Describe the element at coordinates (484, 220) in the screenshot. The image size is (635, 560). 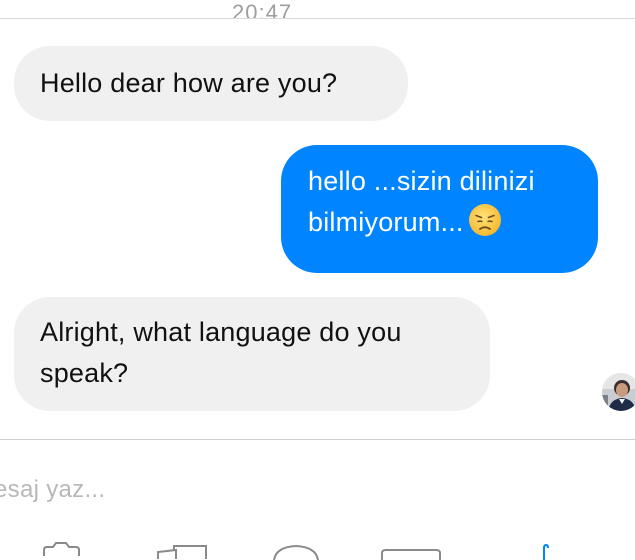
I see `disappointed-face-icon` at that location.